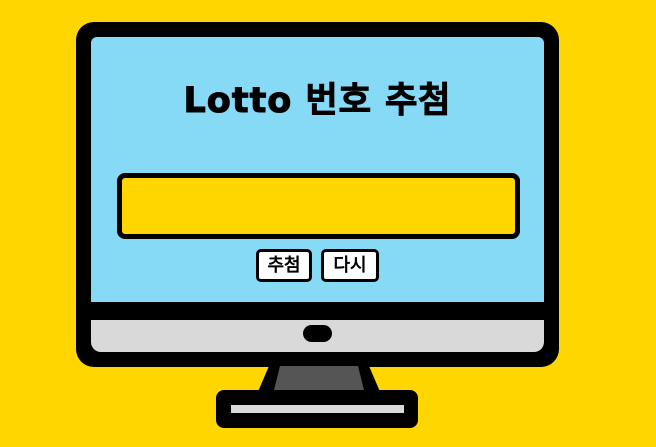 The image size is (656, 447). What do you see at coordinates (318, 206) in the screenshot?
I see `lotto-number-display` at bounding box center [318, 206].